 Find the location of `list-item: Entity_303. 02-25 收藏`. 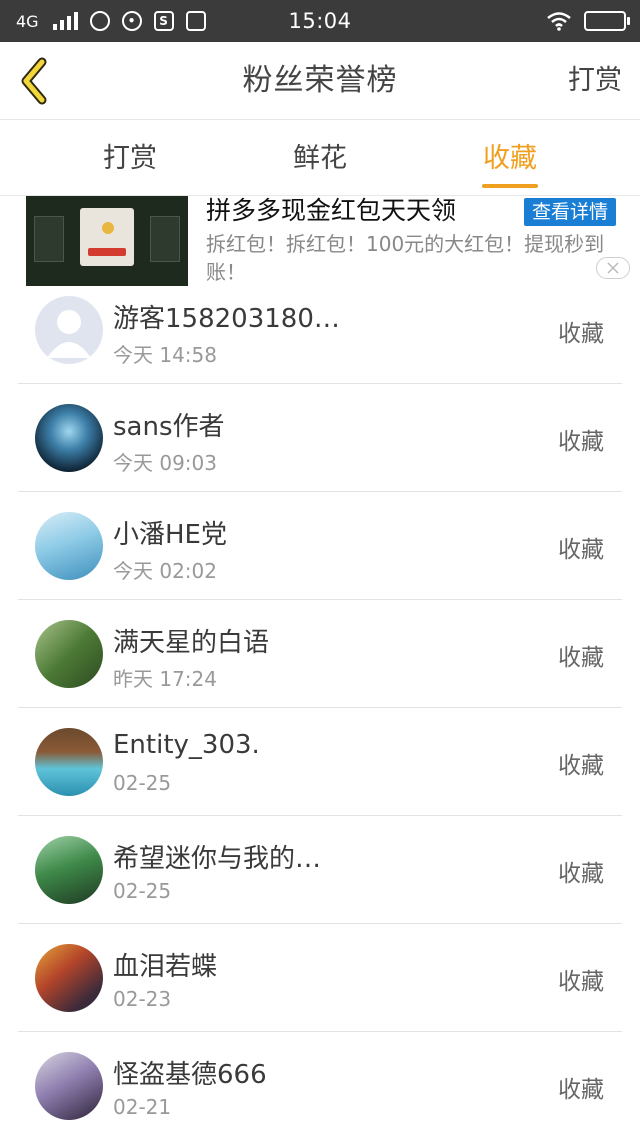

list-item: Entity_303. 02-25 收藏 is located at coordinates (320, 762).